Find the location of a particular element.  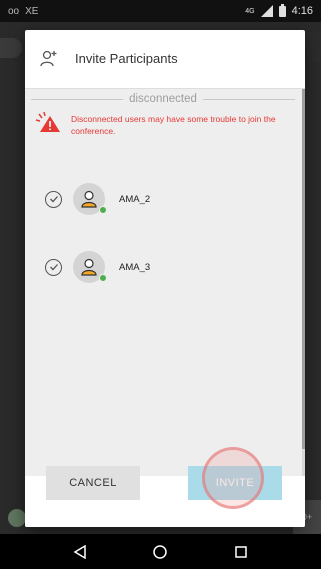

status-left: ᴏᴏ XE is located at coordinates (23, 11).